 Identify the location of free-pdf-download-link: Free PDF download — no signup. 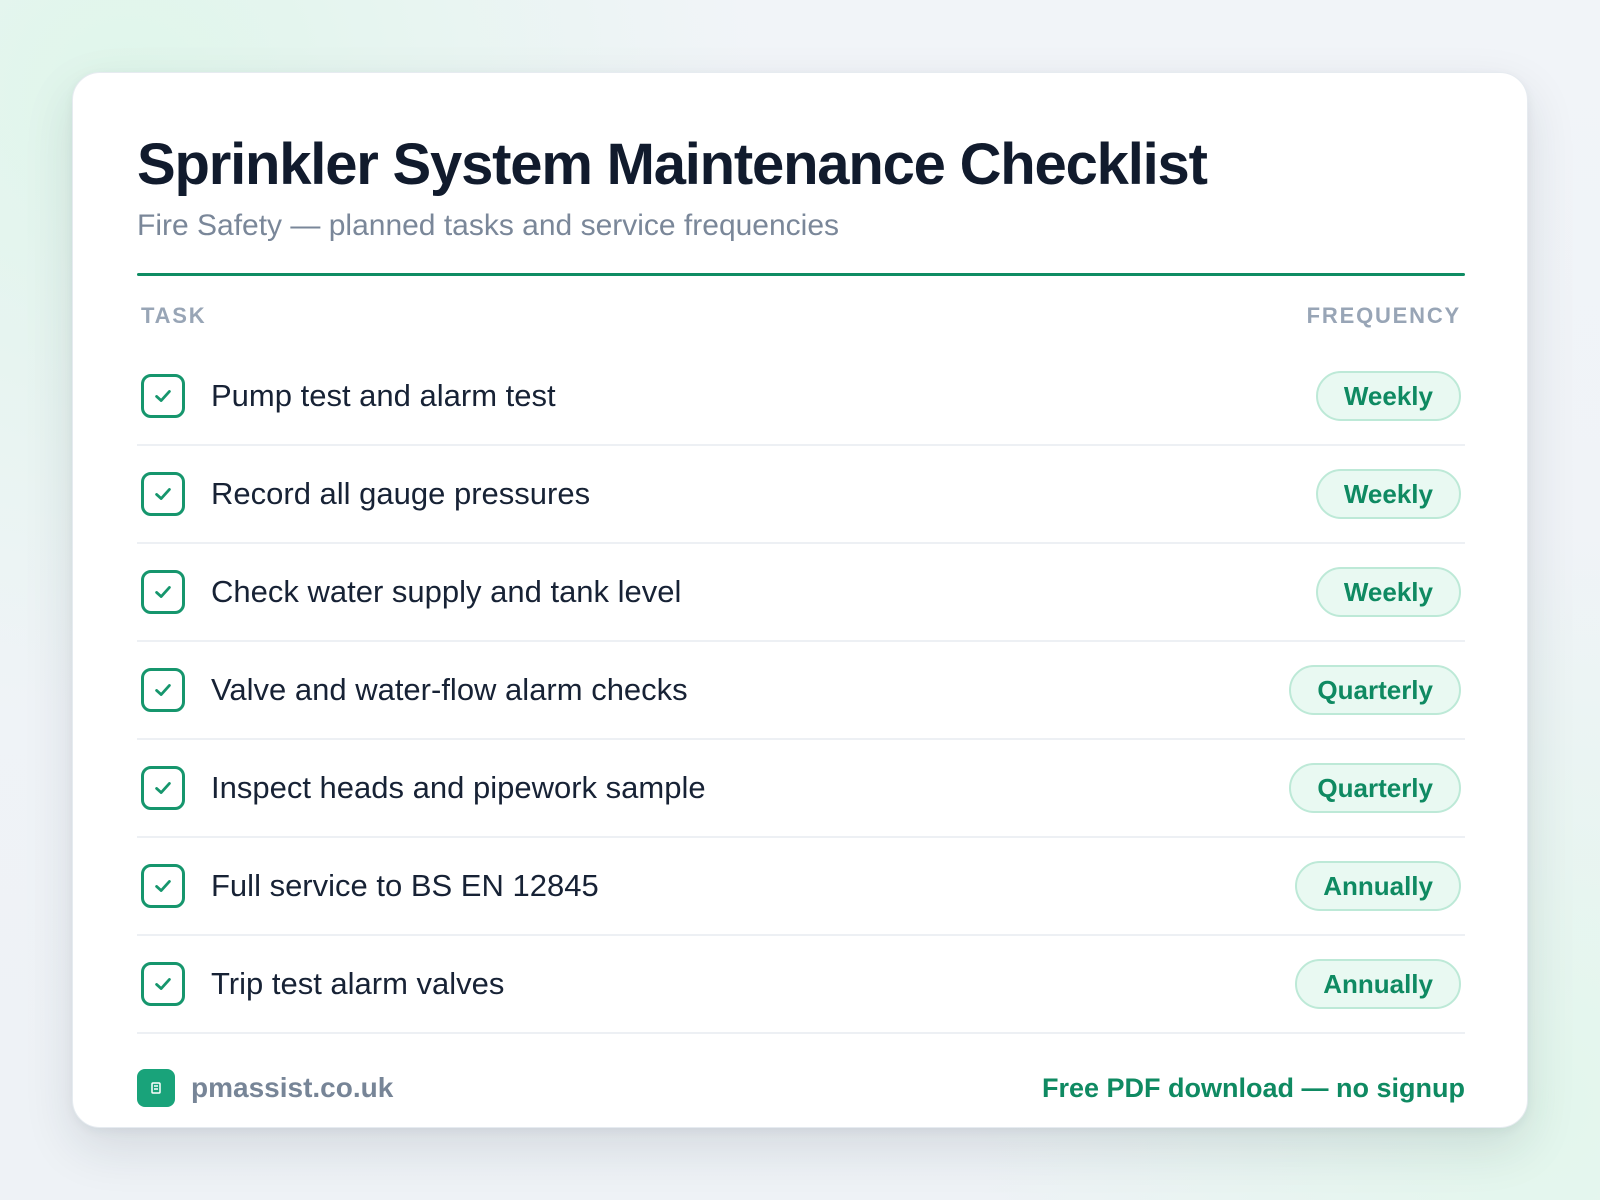
(1253, 1088).